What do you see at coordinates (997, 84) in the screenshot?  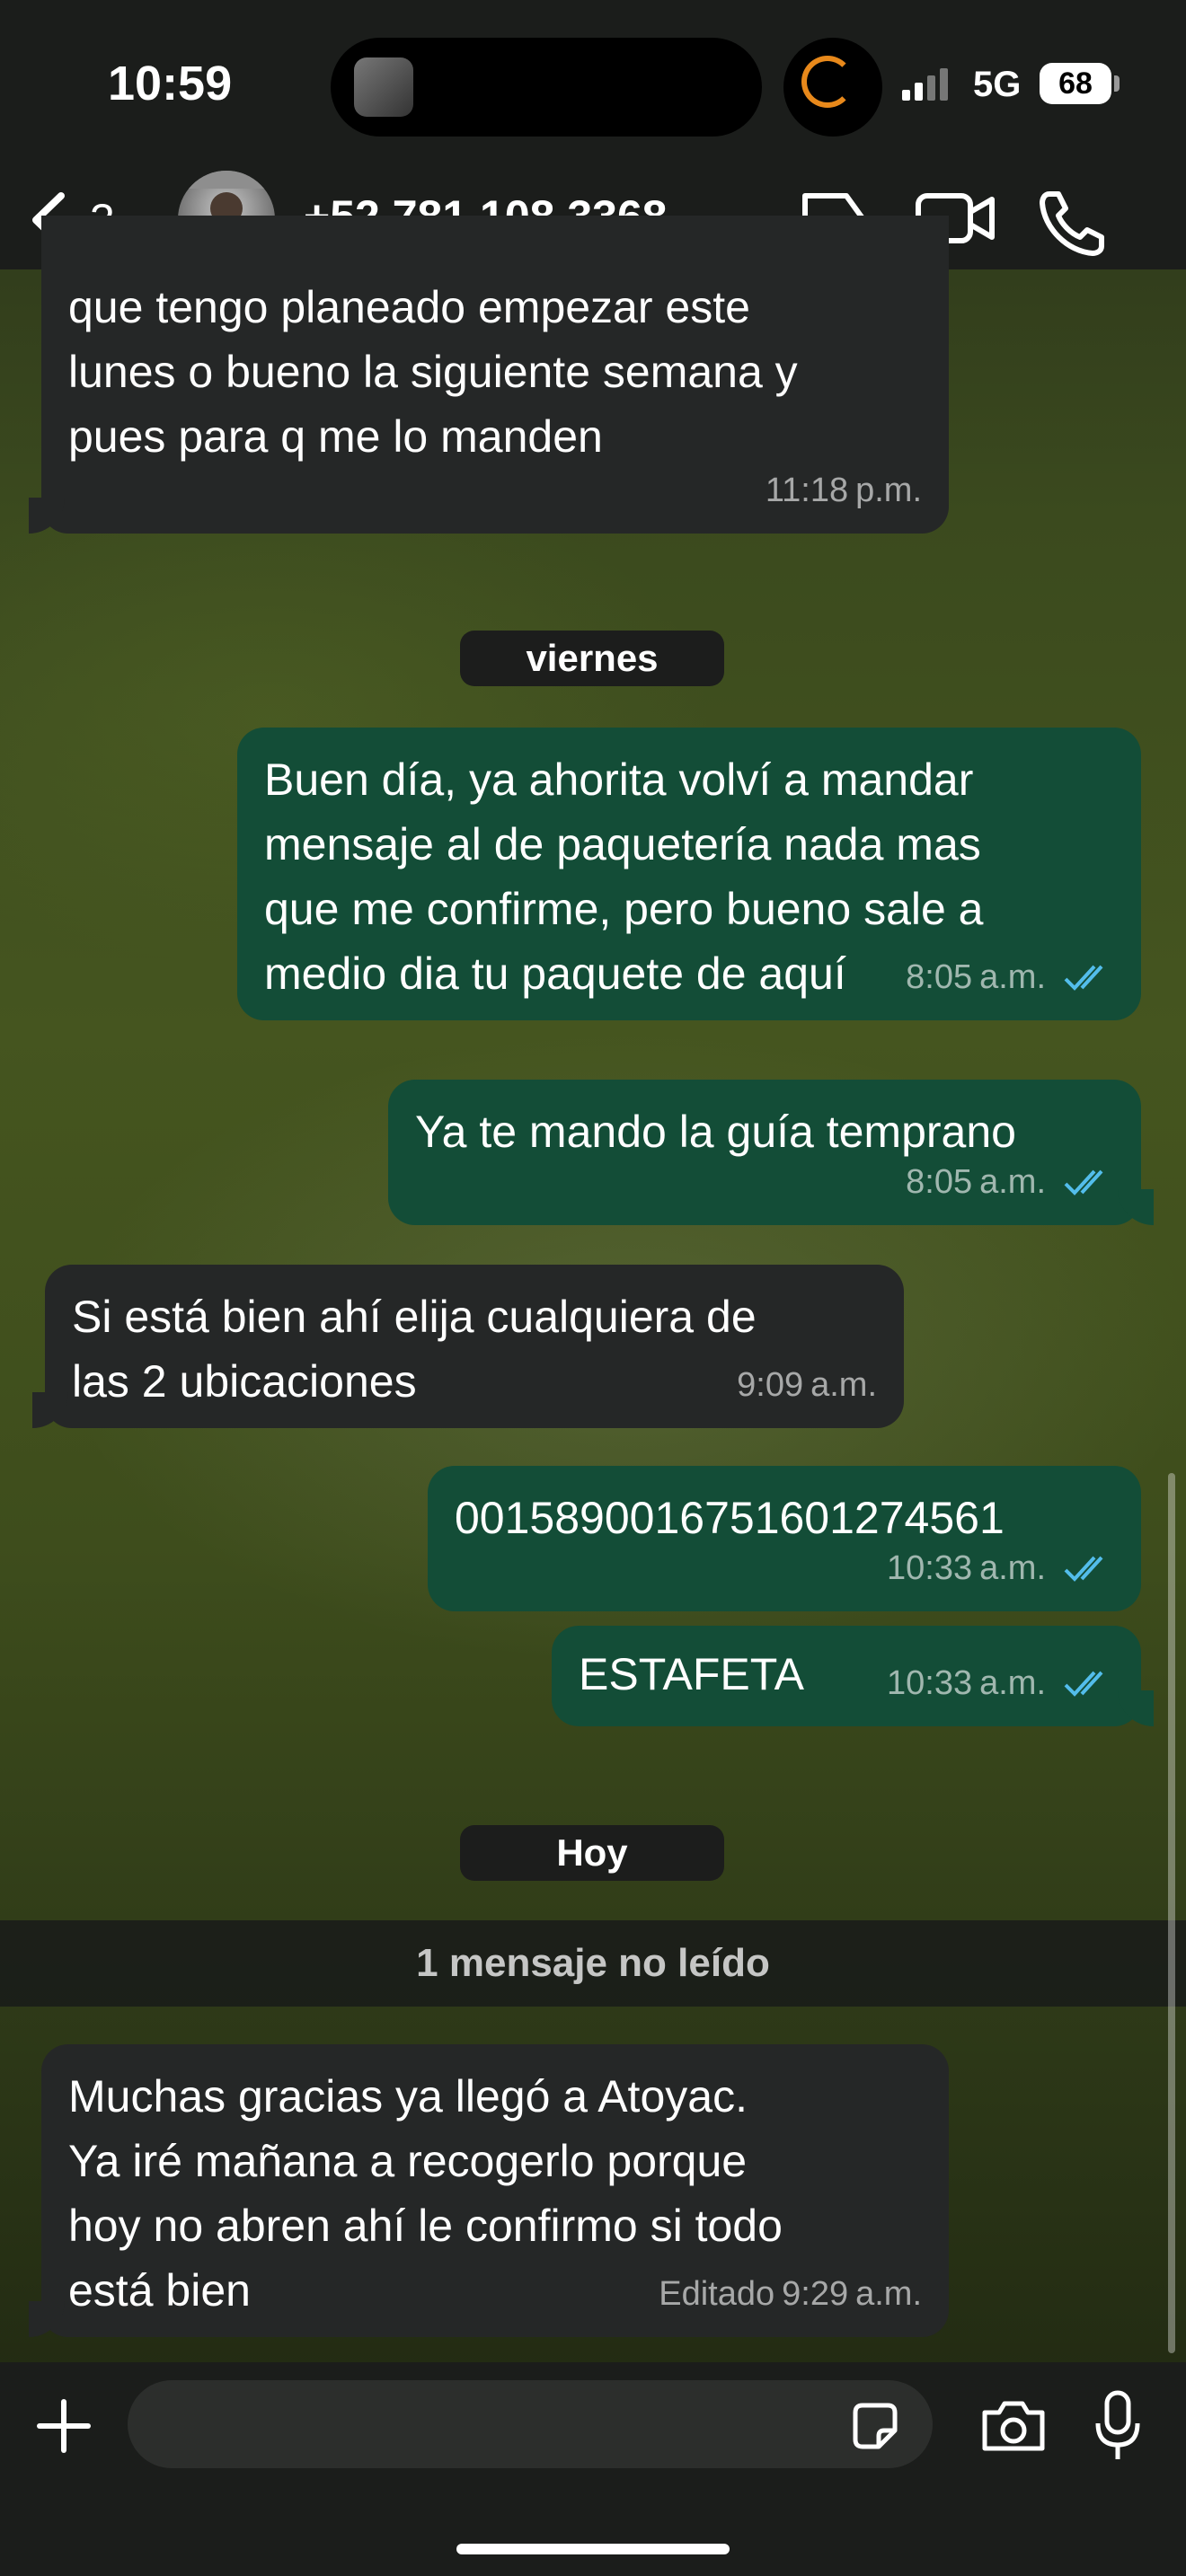 I see `network-type: 5G` at bounding box center [997, 84].